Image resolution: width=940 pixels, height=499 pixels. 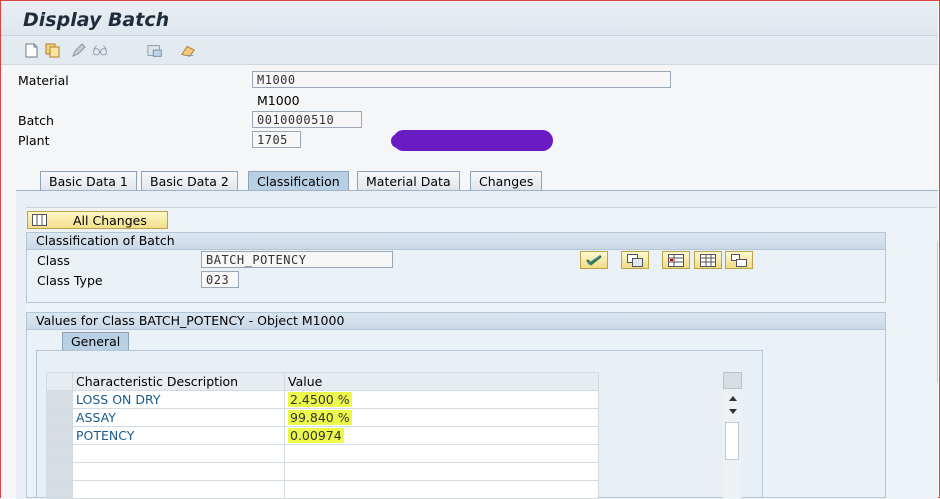 I want to click on class-type-field: 023, so click(x=220, y=279).